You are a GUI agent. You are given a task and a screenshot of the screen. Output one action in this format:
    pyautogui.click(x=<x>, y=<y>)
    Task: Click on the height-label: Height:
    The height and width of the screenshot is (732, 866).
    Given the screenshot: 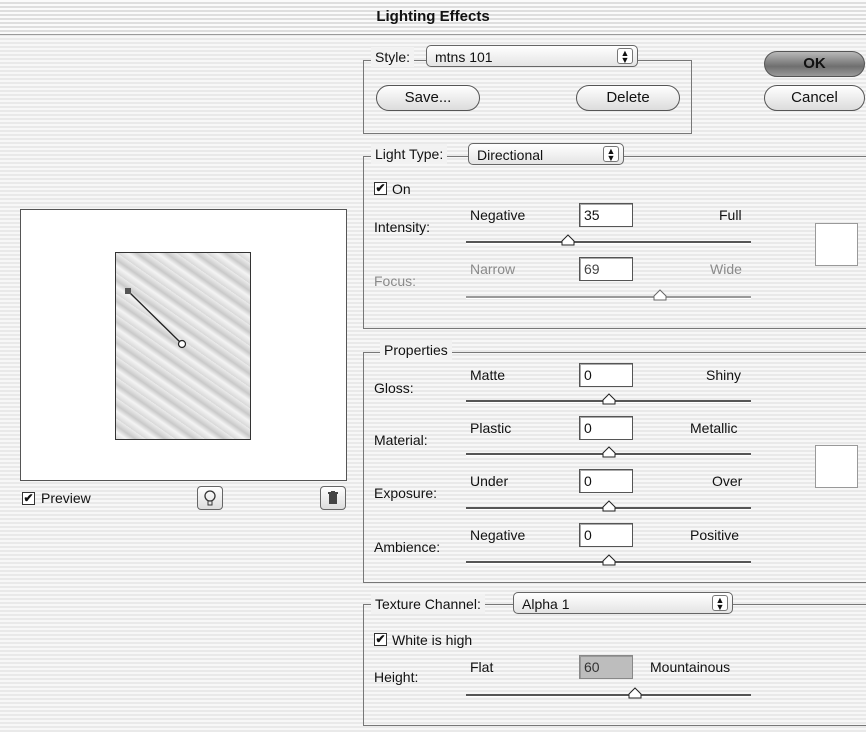 What is the action you would take?
    pyautogui.click(x=396, y=677)
    